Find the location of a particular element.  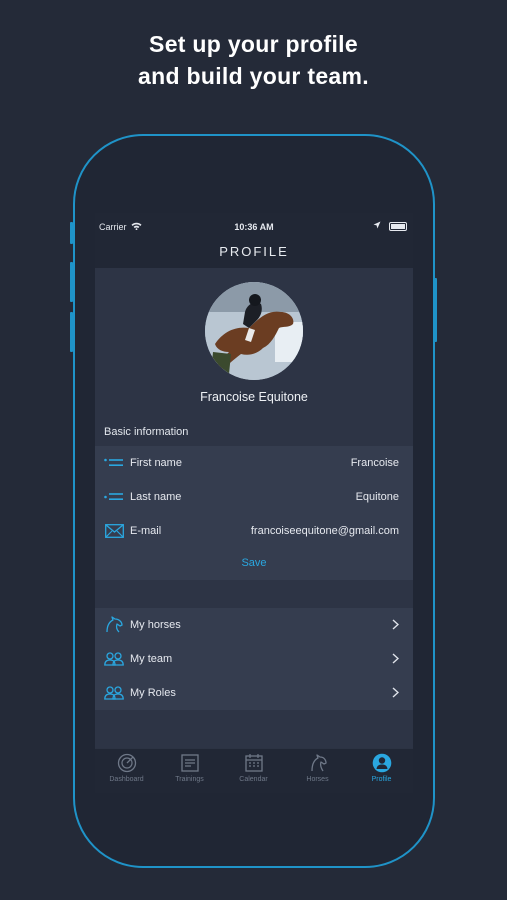

tab-label-dashboard: Dashboard is located at coordinates (126, 779).